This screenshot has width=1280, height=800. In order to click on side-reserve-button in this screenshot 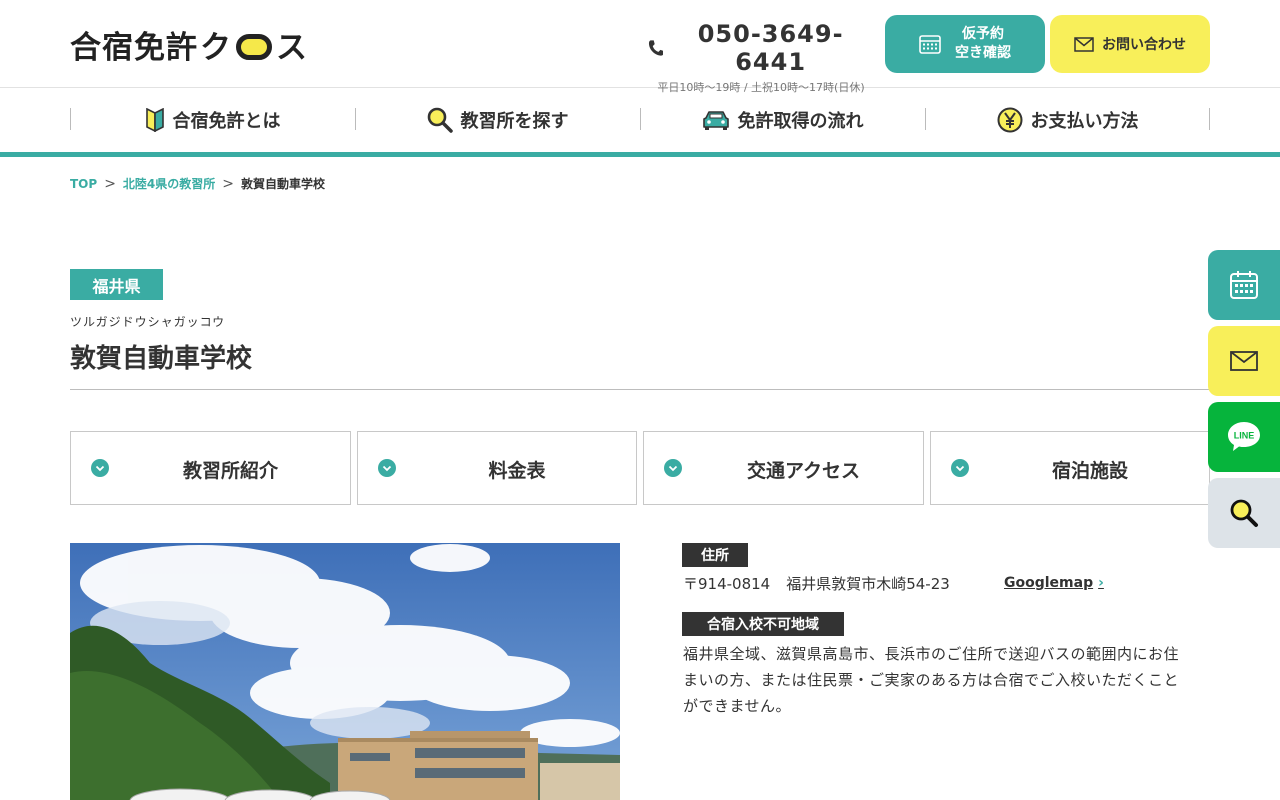, I will do `click(1244, 285)`.